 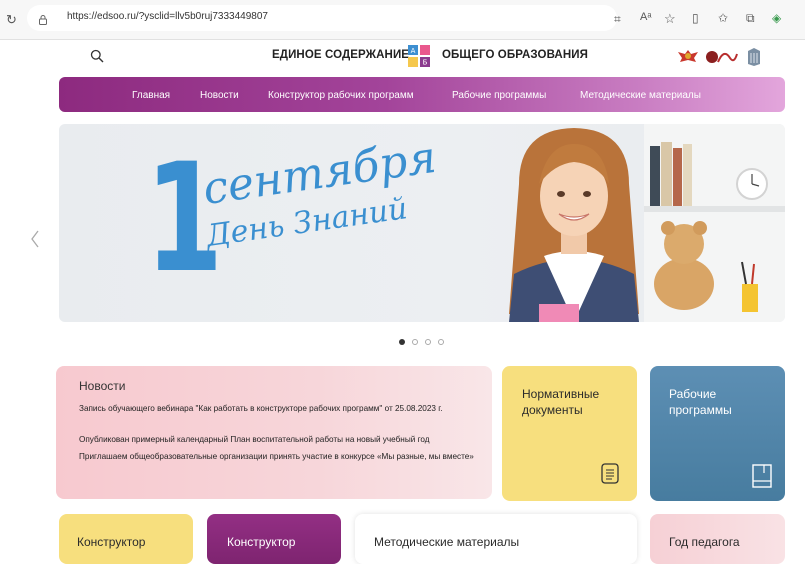 I want to click on shelf-decor, so click(x=714, y=227).